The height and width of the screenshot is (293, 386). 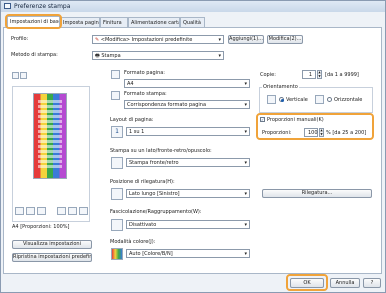 I want to click on output-method-value: Stampa, so click(x=111, y=56).